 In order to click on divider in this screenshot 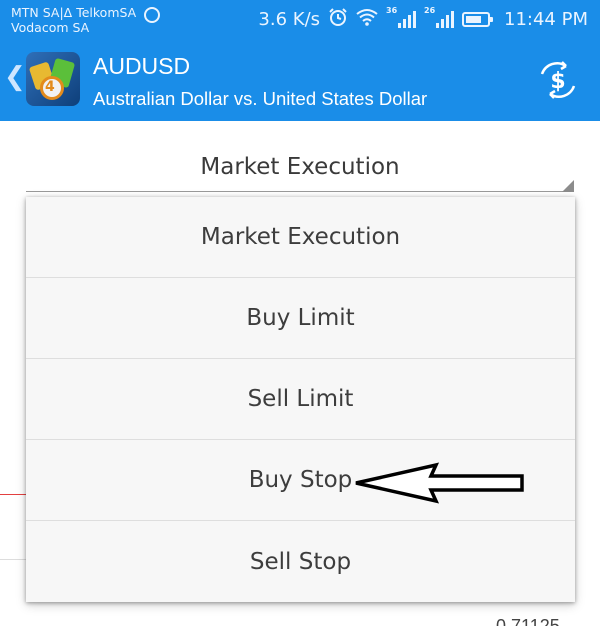, I will do `click(14, 559)`.